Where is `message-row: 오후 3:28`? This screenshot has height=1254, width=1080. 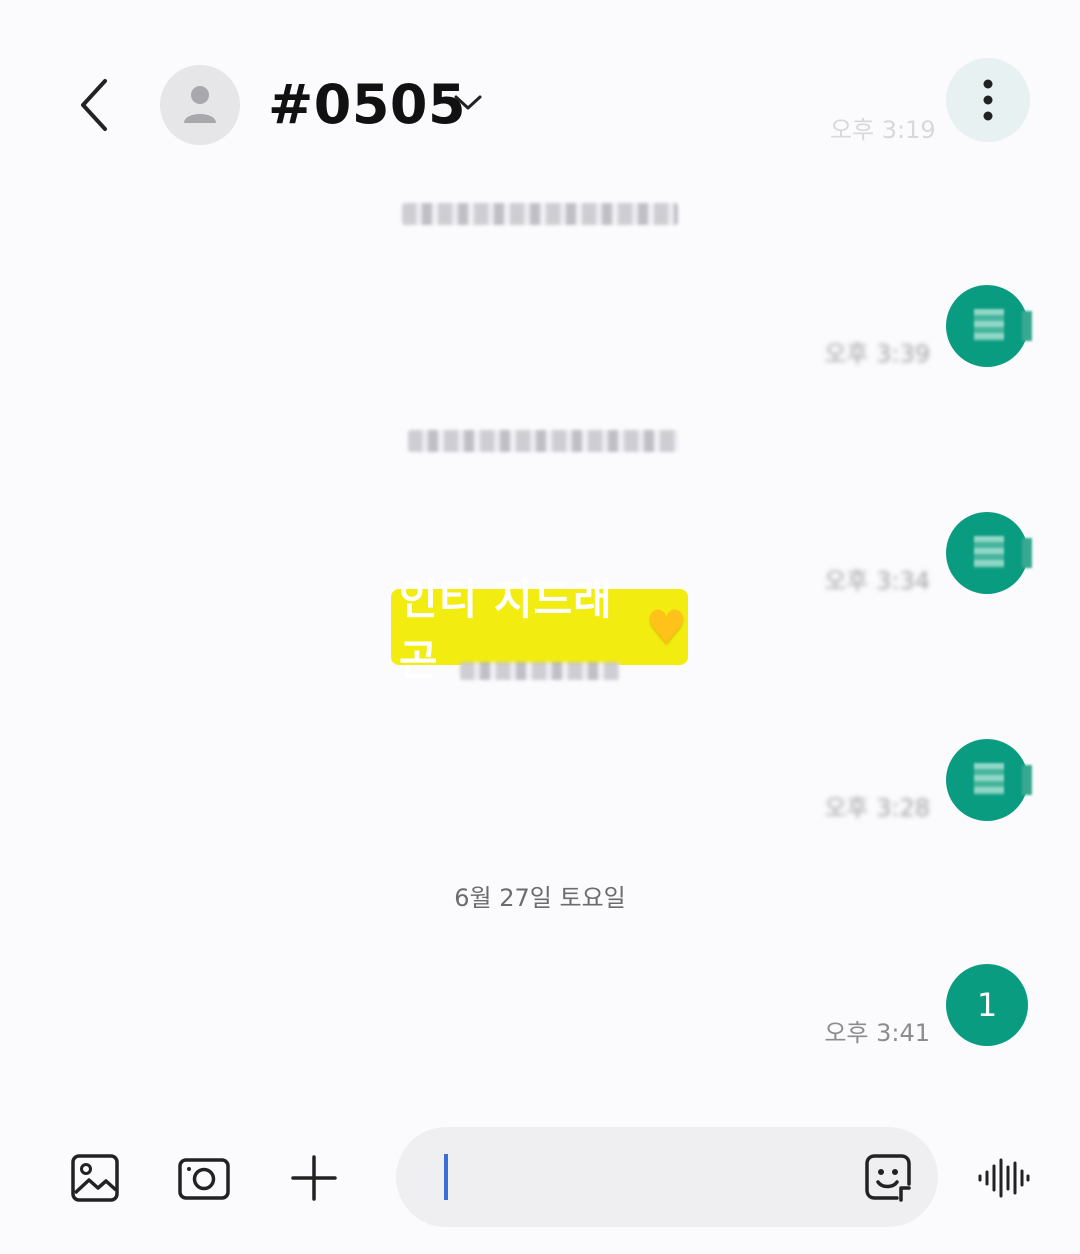 message-row: 오후 3:28 is located at coordinates (540, 784).